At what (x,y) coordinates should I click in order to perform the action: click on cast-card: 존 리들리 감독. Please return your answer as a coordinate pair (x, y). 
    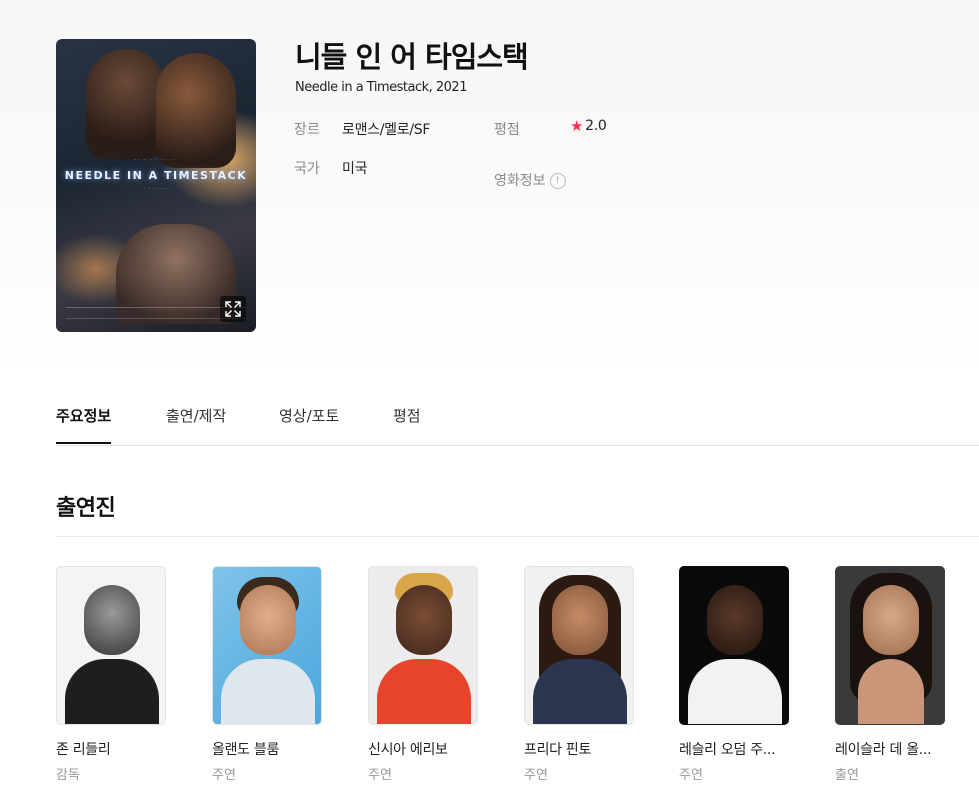
    Looking at the image, I should click on (111, 674).